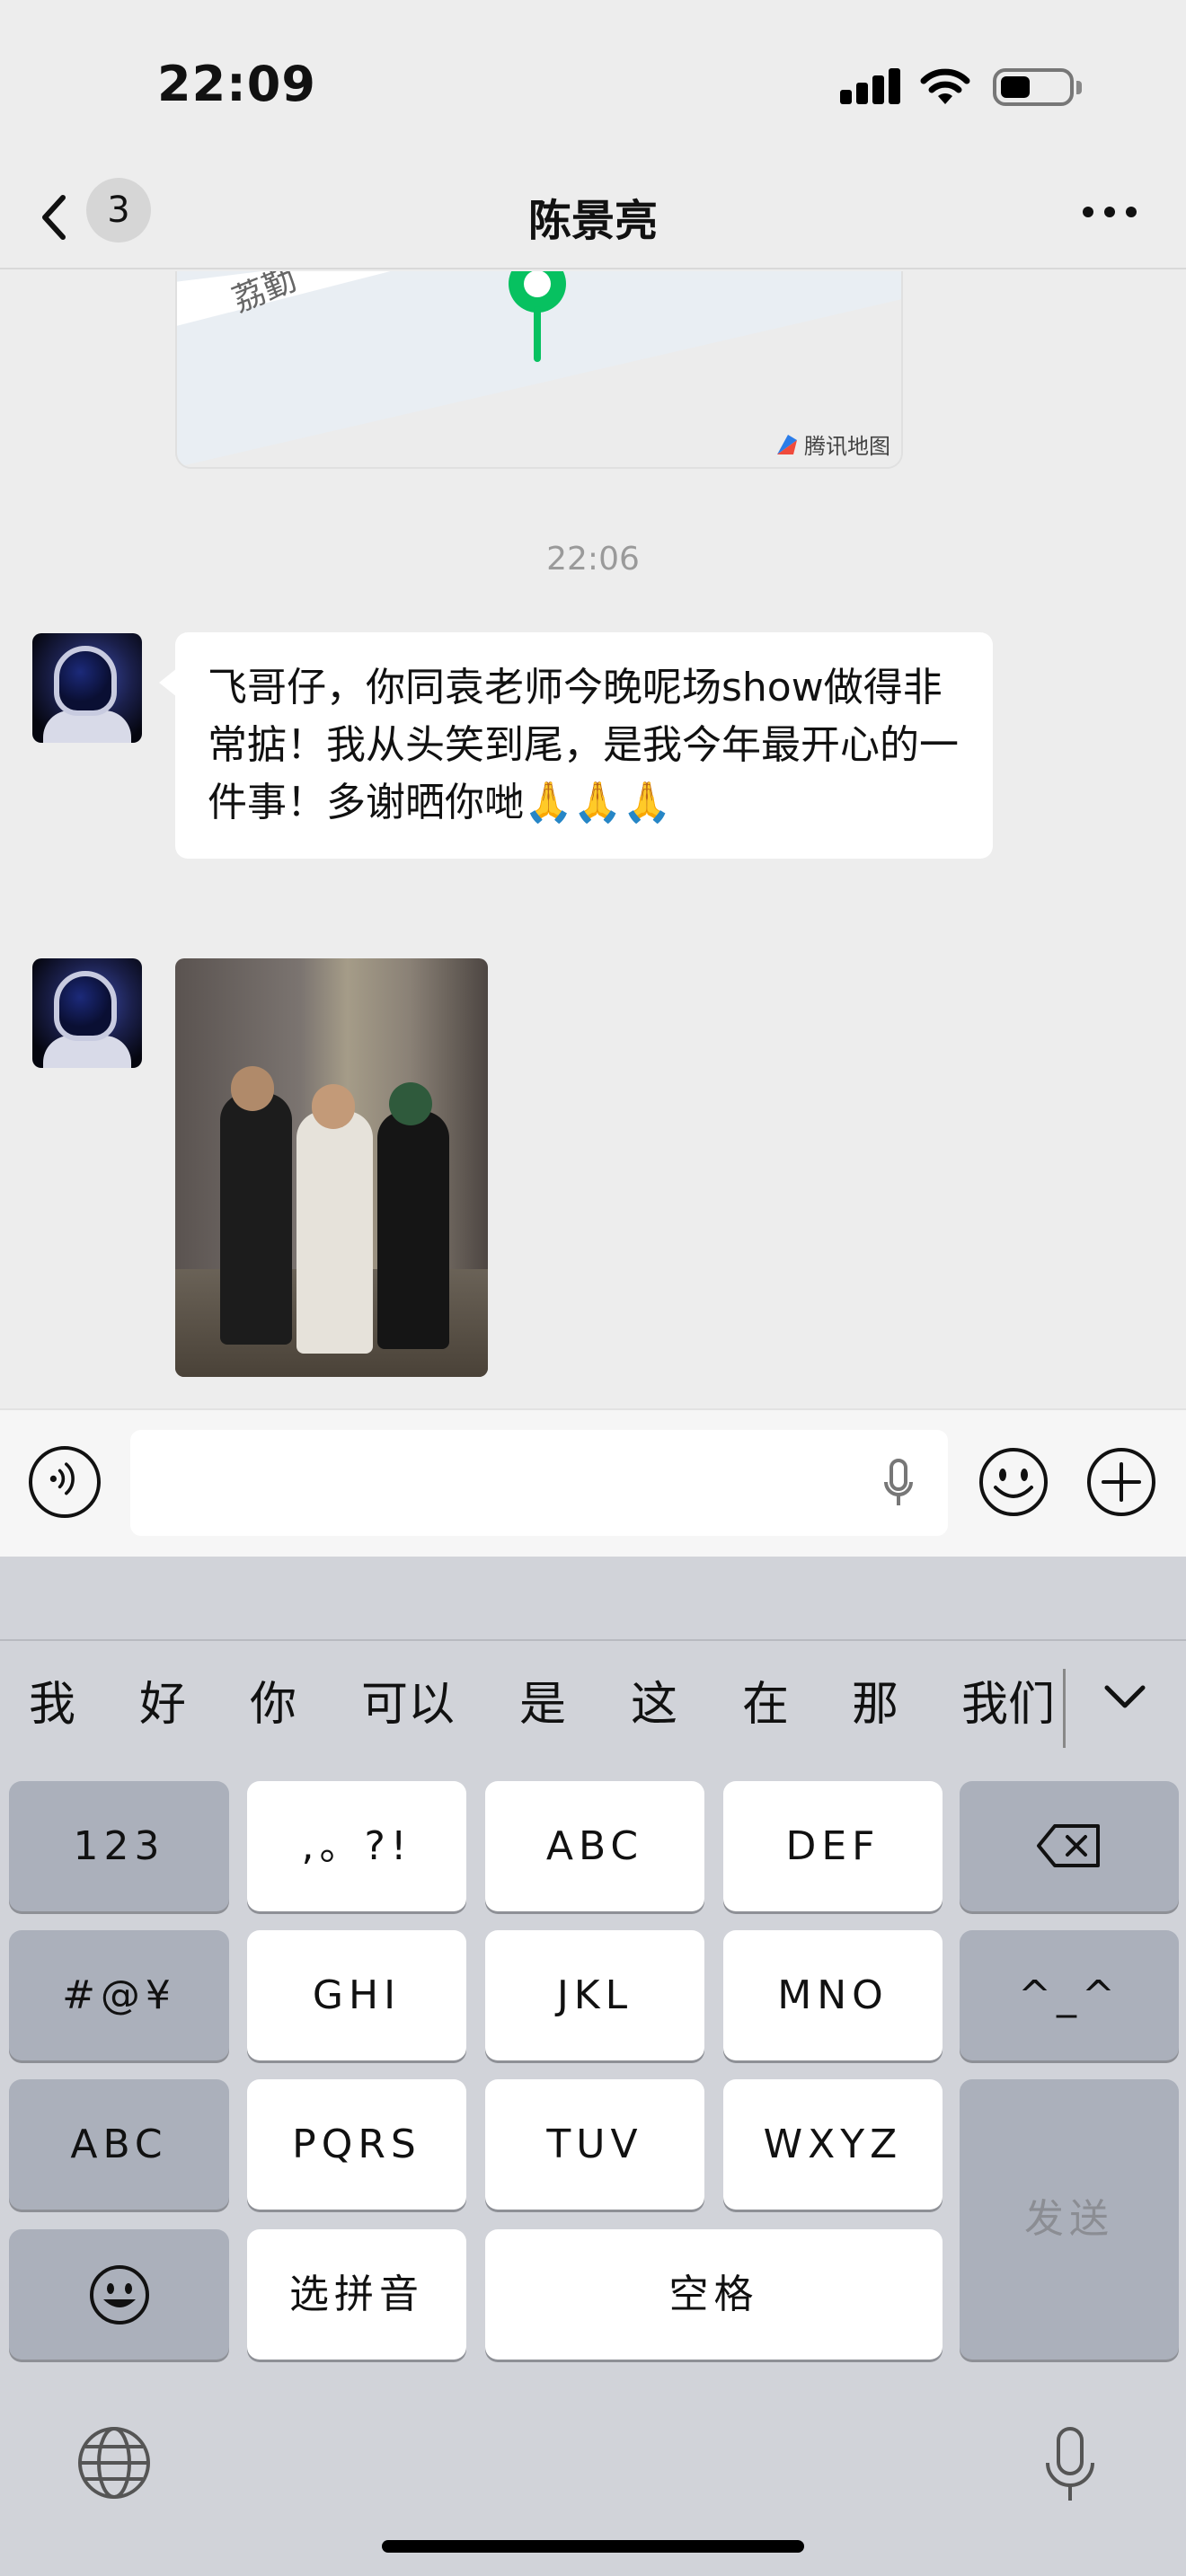 The width and height of the screenshot is (1186, 2576). I want to click on cellular-signal-icon, so click(870, 86).